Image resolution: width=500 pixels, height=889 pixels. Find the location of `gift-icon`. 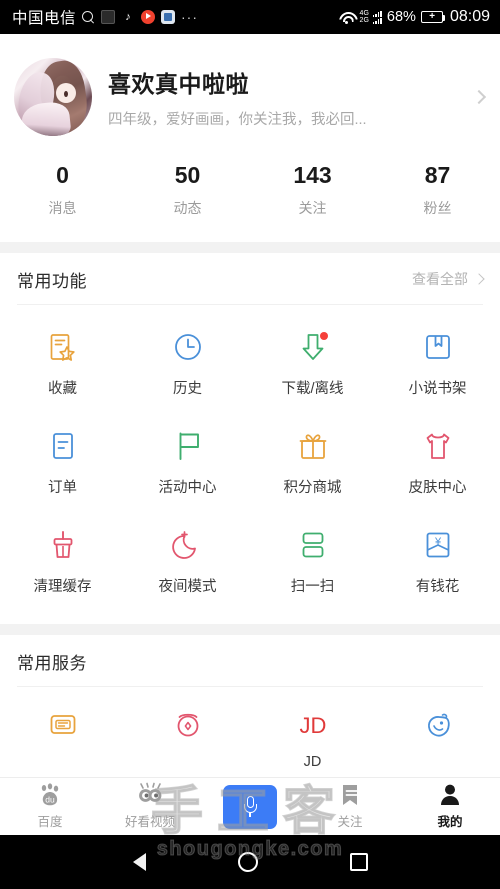

gift-icon is located at coordinates (313, 446).